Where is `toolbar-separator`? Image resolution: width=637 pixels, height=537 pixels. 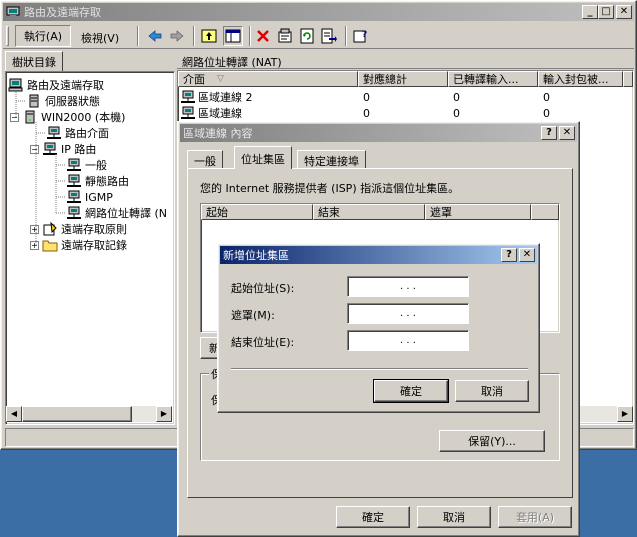
toolbar-separator is located at coordinates (138, 36).